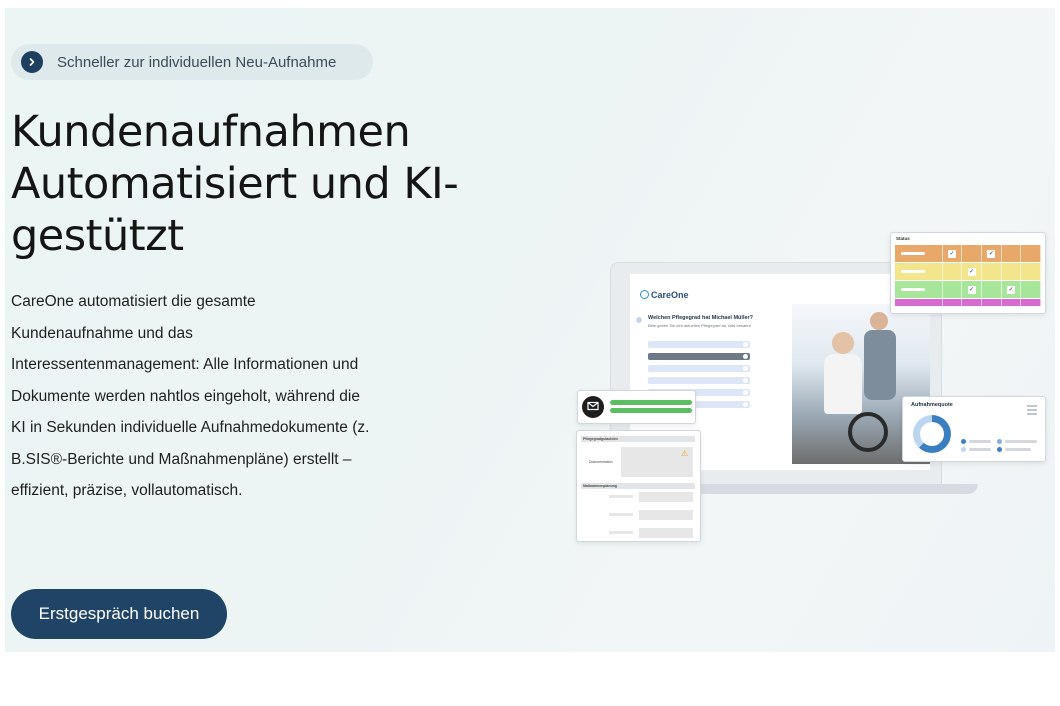 The width and height of the screenshot is (1060, 706). I want to click on doc-section-title: Pflegegradgutachten, so click(600, 439).